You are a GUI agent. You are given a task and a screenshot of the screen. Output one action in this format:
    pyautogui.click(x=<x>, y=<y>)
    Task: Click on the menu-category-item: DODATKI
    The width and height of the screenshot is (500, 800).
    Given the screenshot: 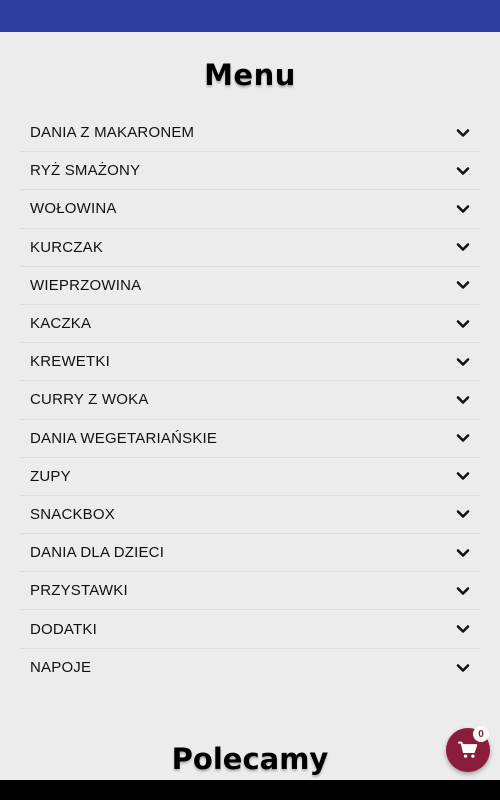 What is the action you would take?
    pyautogui.click(x=250, y=629)
    